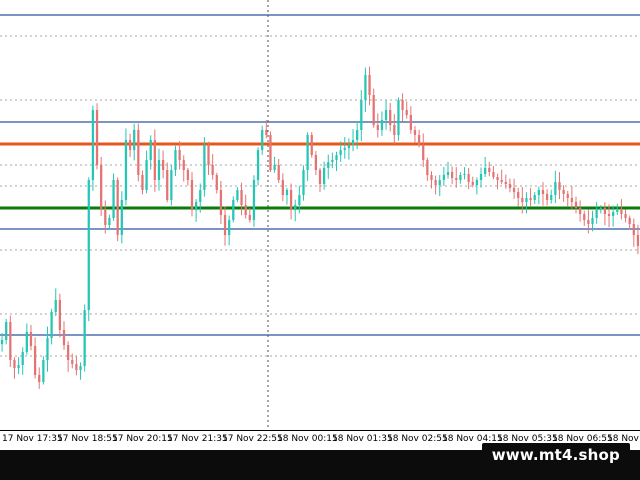  I want to click on time-label: 17 Nov 18:55, so click(87, 439).